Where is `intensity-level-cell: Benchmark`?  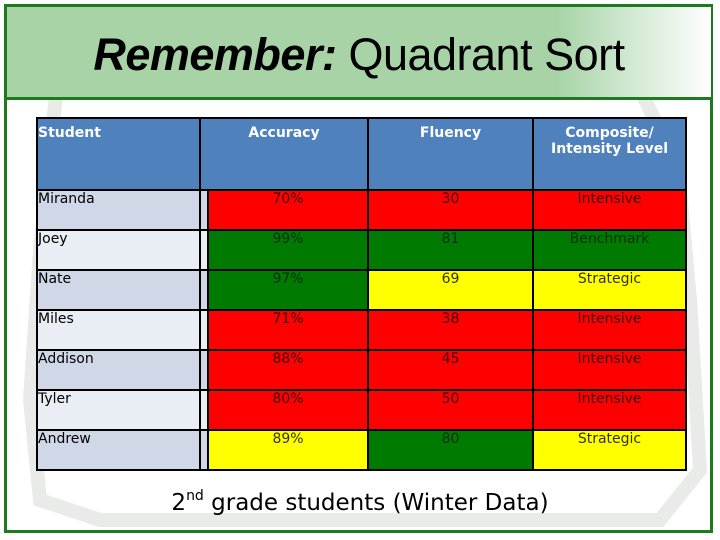 intensity-level-cell: Benchmark is located at coordinates (609, 250).